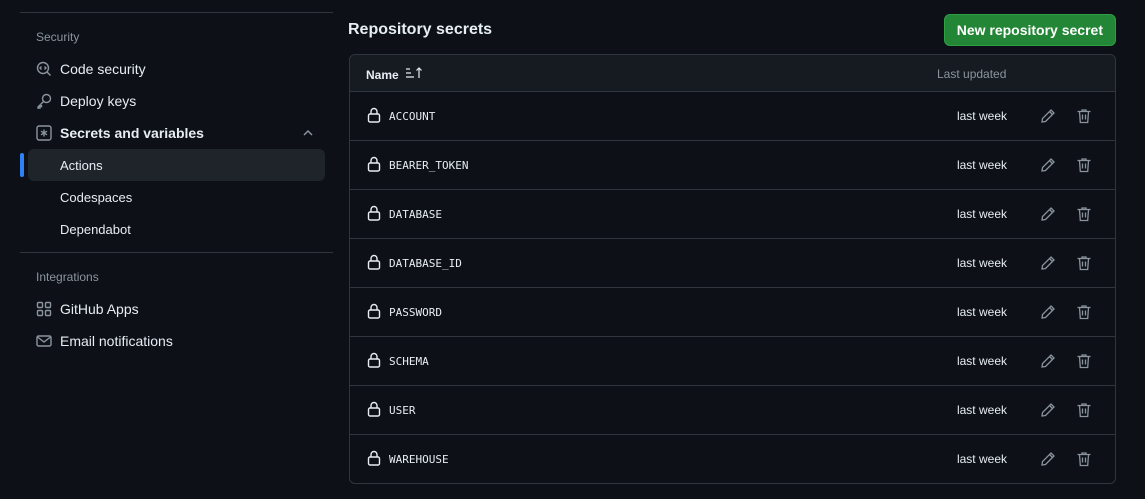 This screenshot has height=499, width=1145. I want to click on sidebar-item-label: Email notifications, so click(116, 341).